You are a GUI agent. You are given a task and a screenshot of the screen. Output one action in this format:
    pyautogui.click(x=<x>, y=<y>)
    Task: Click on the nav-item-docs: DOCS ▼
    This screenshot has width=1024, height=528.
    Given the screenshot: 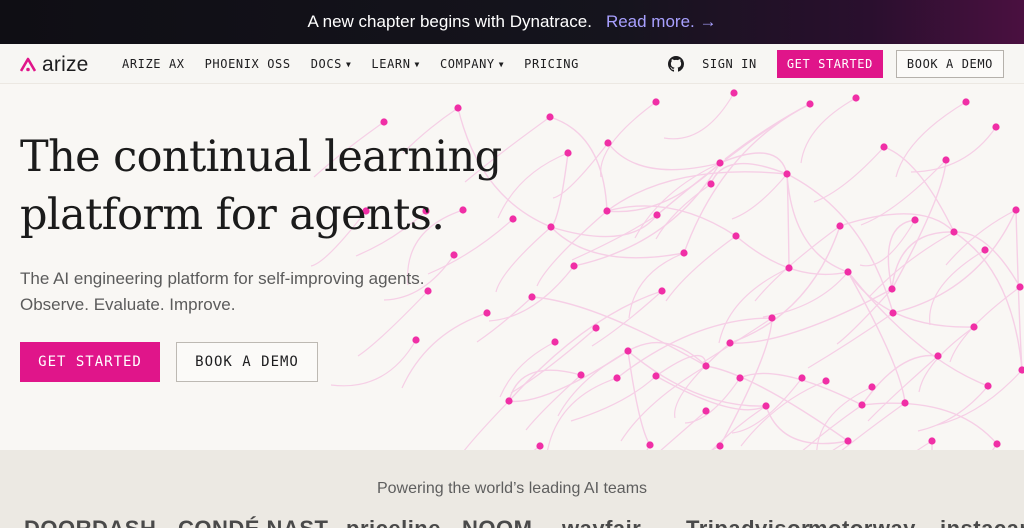 What is the action you would take?
    pyautogui.click(x=331, y=64)
    